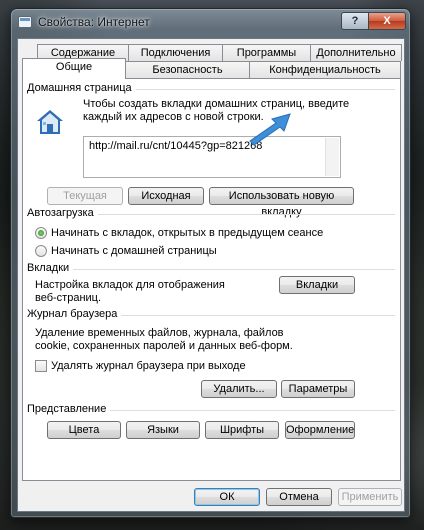 This screenshot has width=424, height=530. What do you see at coordinates (94, 22) in the screenshot?
I see `window-title: Свойства: Интернет` at bounding box center [94, 22].